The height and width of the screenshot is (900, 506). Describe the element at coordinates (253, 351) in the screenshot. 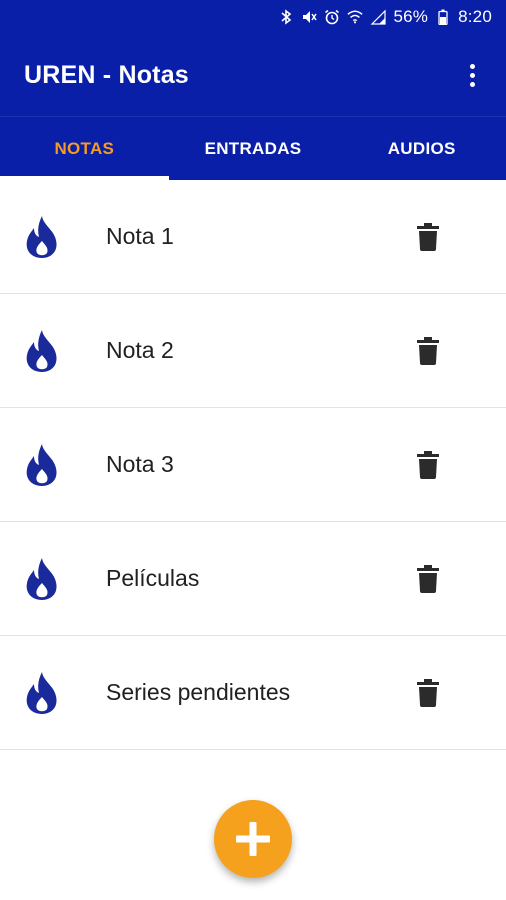

I see `list-item: Nota 2` at that location.